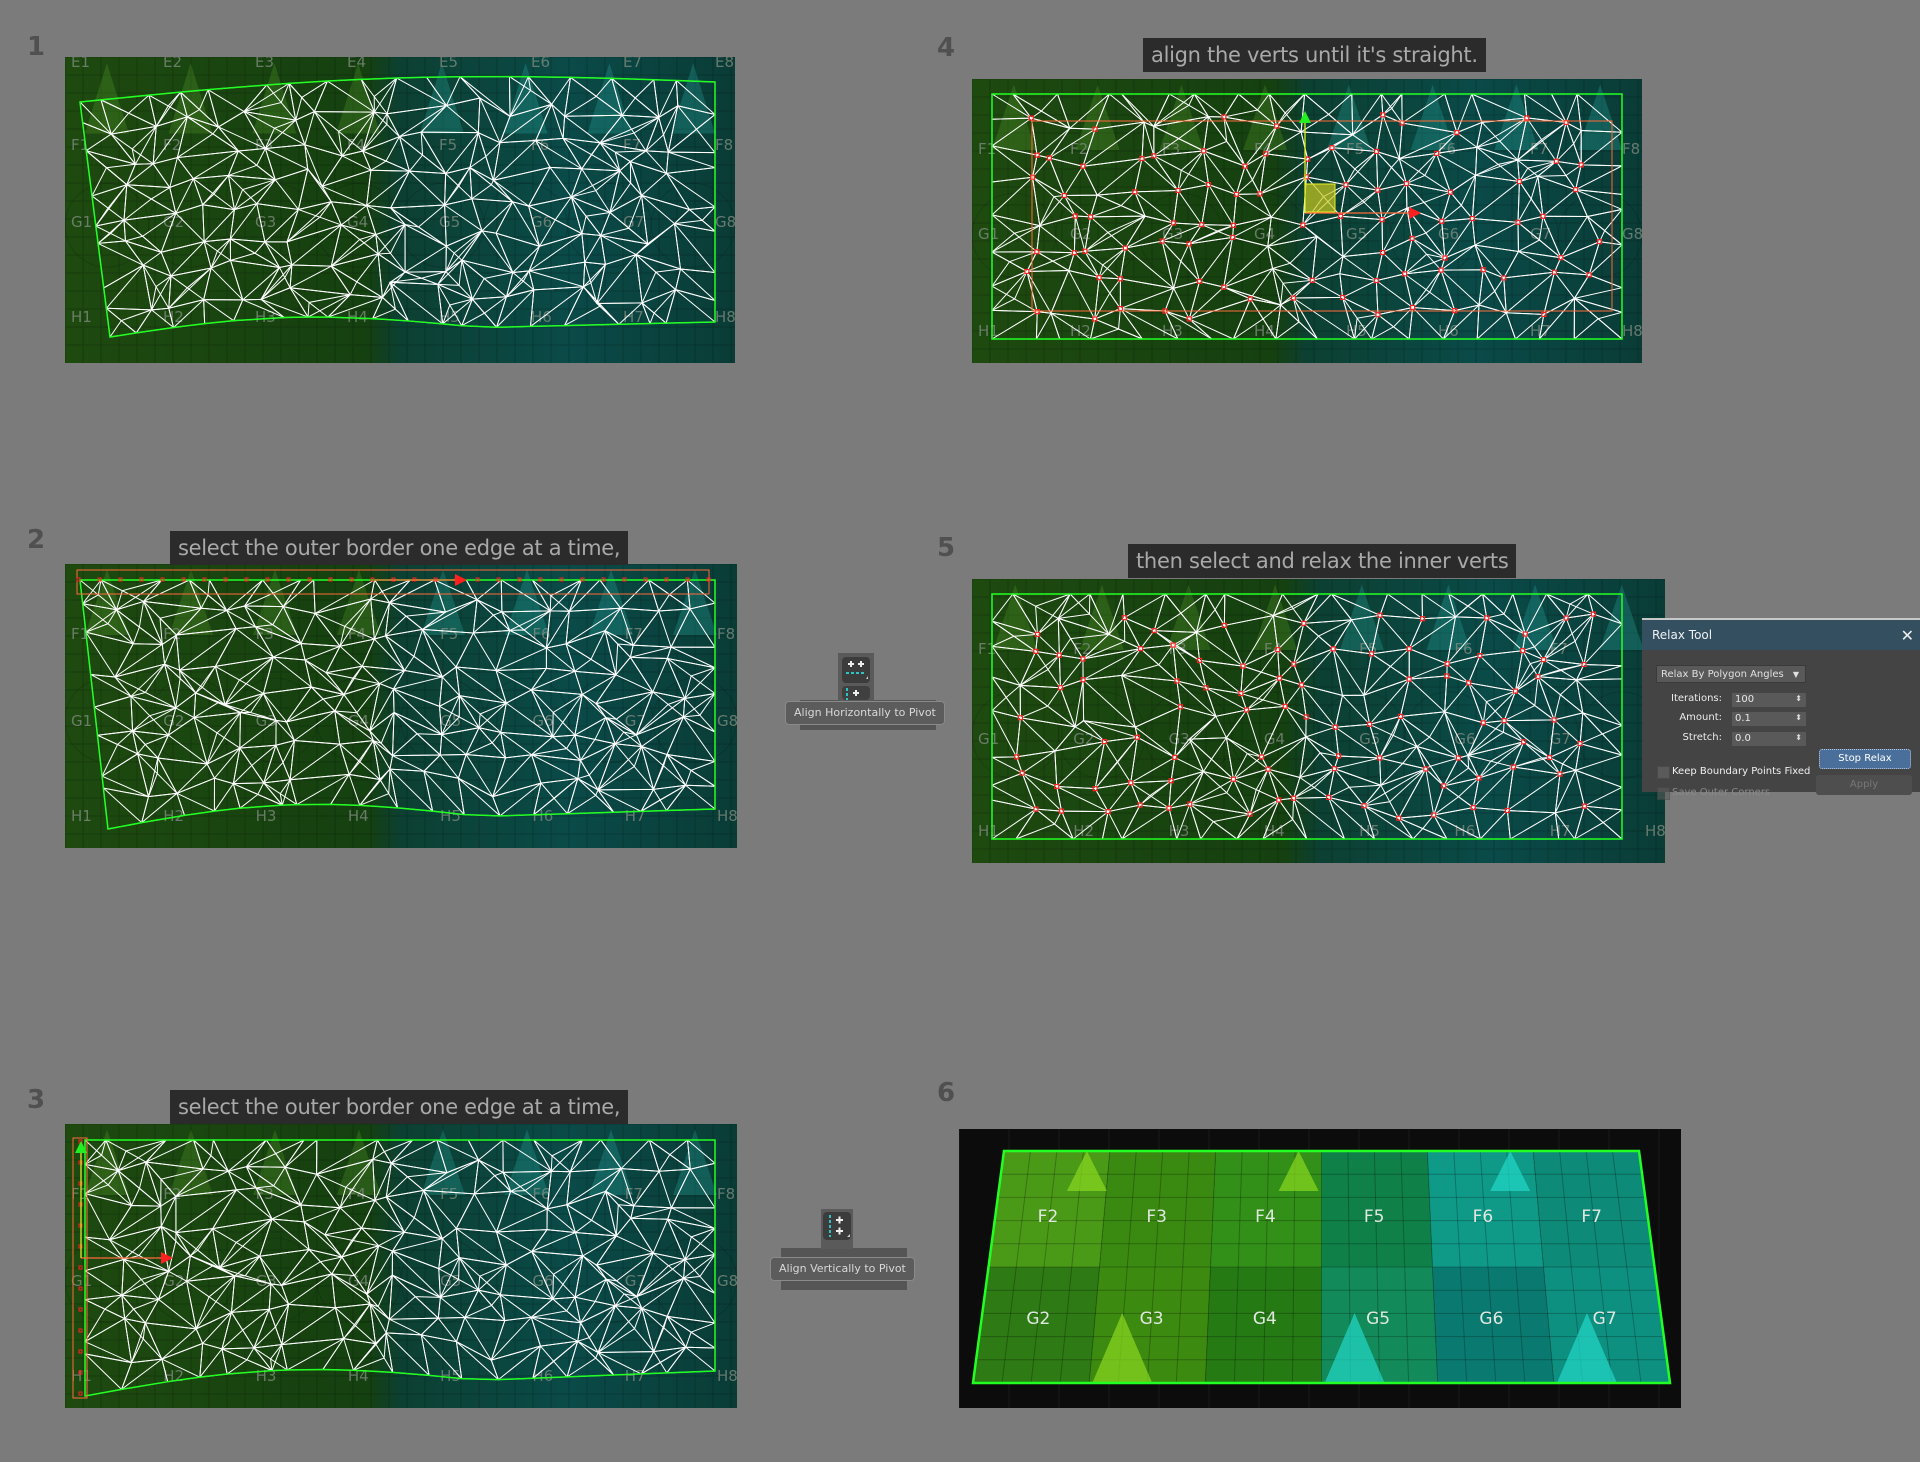  Describe the element at coordinates (635, 721) in the screenshot. I see `grid-label: G7` at that location.